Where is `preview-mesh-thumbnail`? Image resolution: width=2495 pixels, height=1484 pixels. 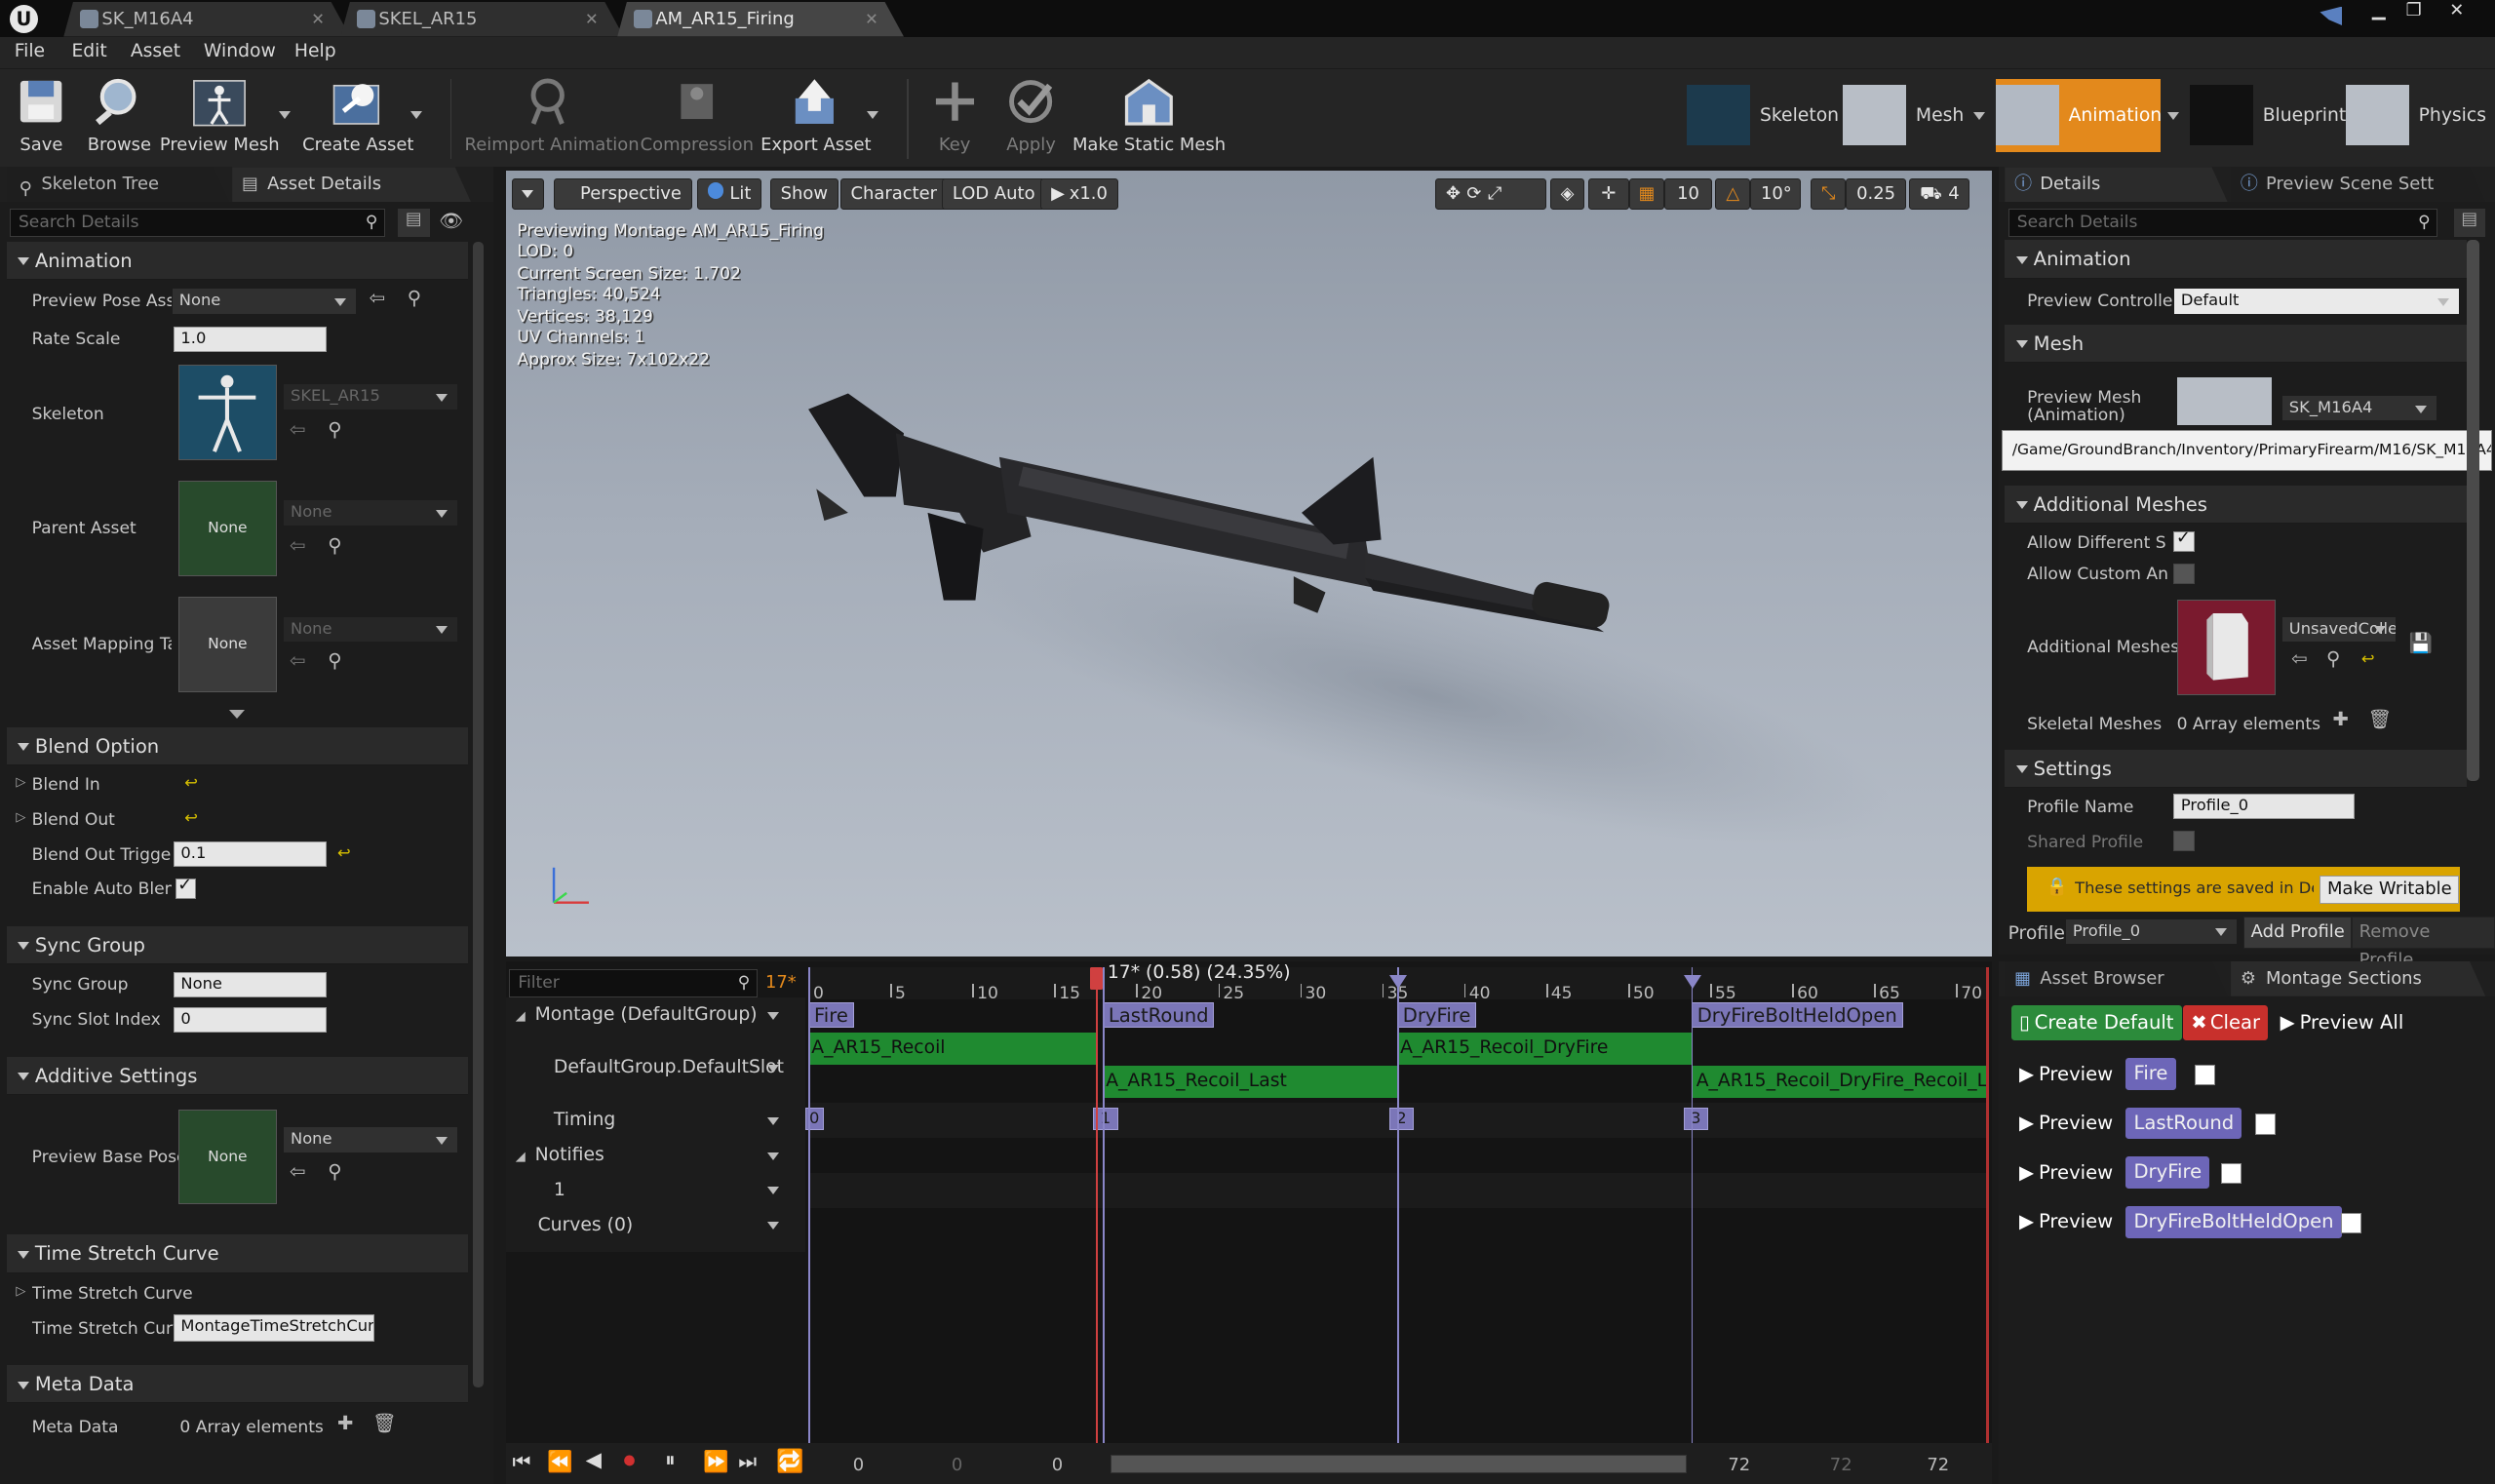
preview-mesh-thumbnail is located at coordinates (2224, 400).